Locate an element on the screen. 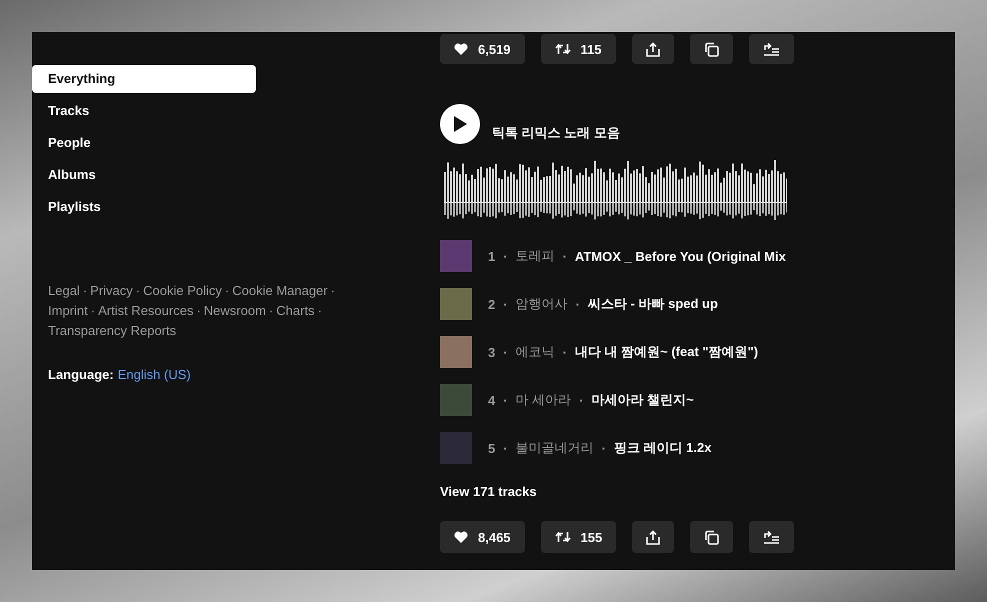 This screenshot has height=602, width=987. sidebar-item: Playlists is located at coordinates (144, 207).